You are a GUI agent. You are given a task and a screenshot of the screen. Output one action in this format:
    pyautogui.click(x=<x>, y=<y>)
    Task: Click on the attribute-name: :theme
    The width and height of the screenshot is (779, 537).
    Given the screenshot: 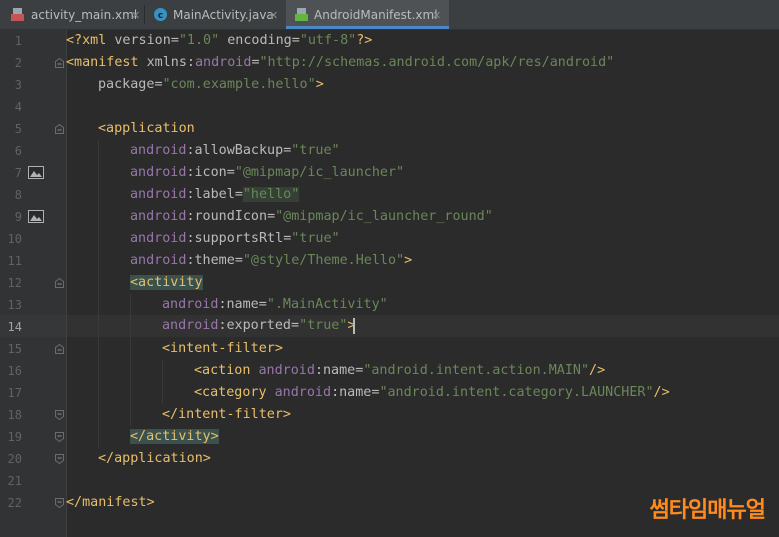 What is the action you would take?
    pyautogui.click(x=210, y=260)
    